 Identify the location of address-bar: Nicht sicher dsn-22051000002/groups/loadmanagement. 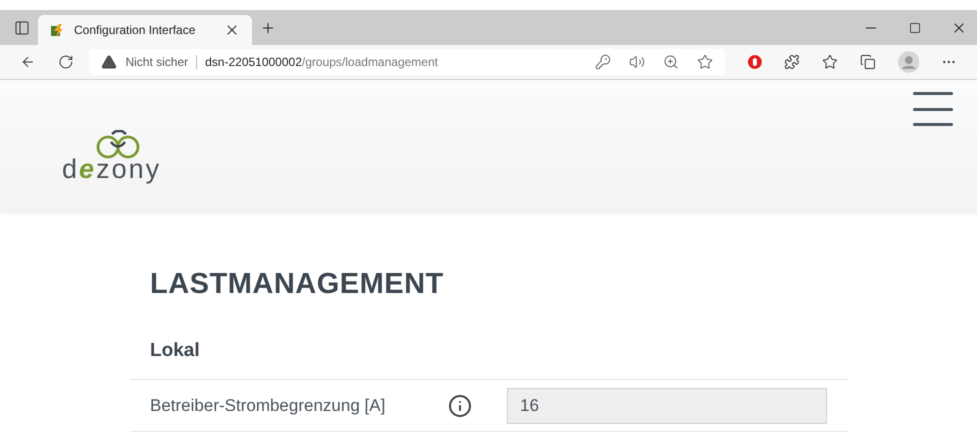
(407, 62).